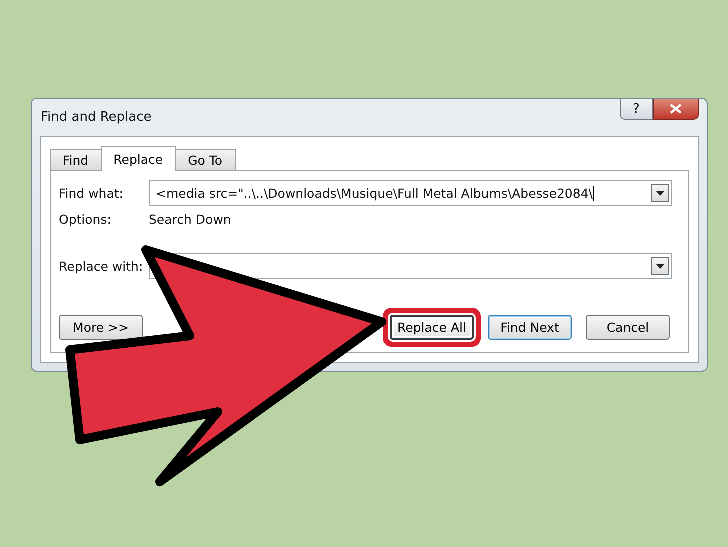  What do you see at coordinates (96, 117) in the screenshot?
I see `window-title: Find and Replace` at bounding box center [96, 117].